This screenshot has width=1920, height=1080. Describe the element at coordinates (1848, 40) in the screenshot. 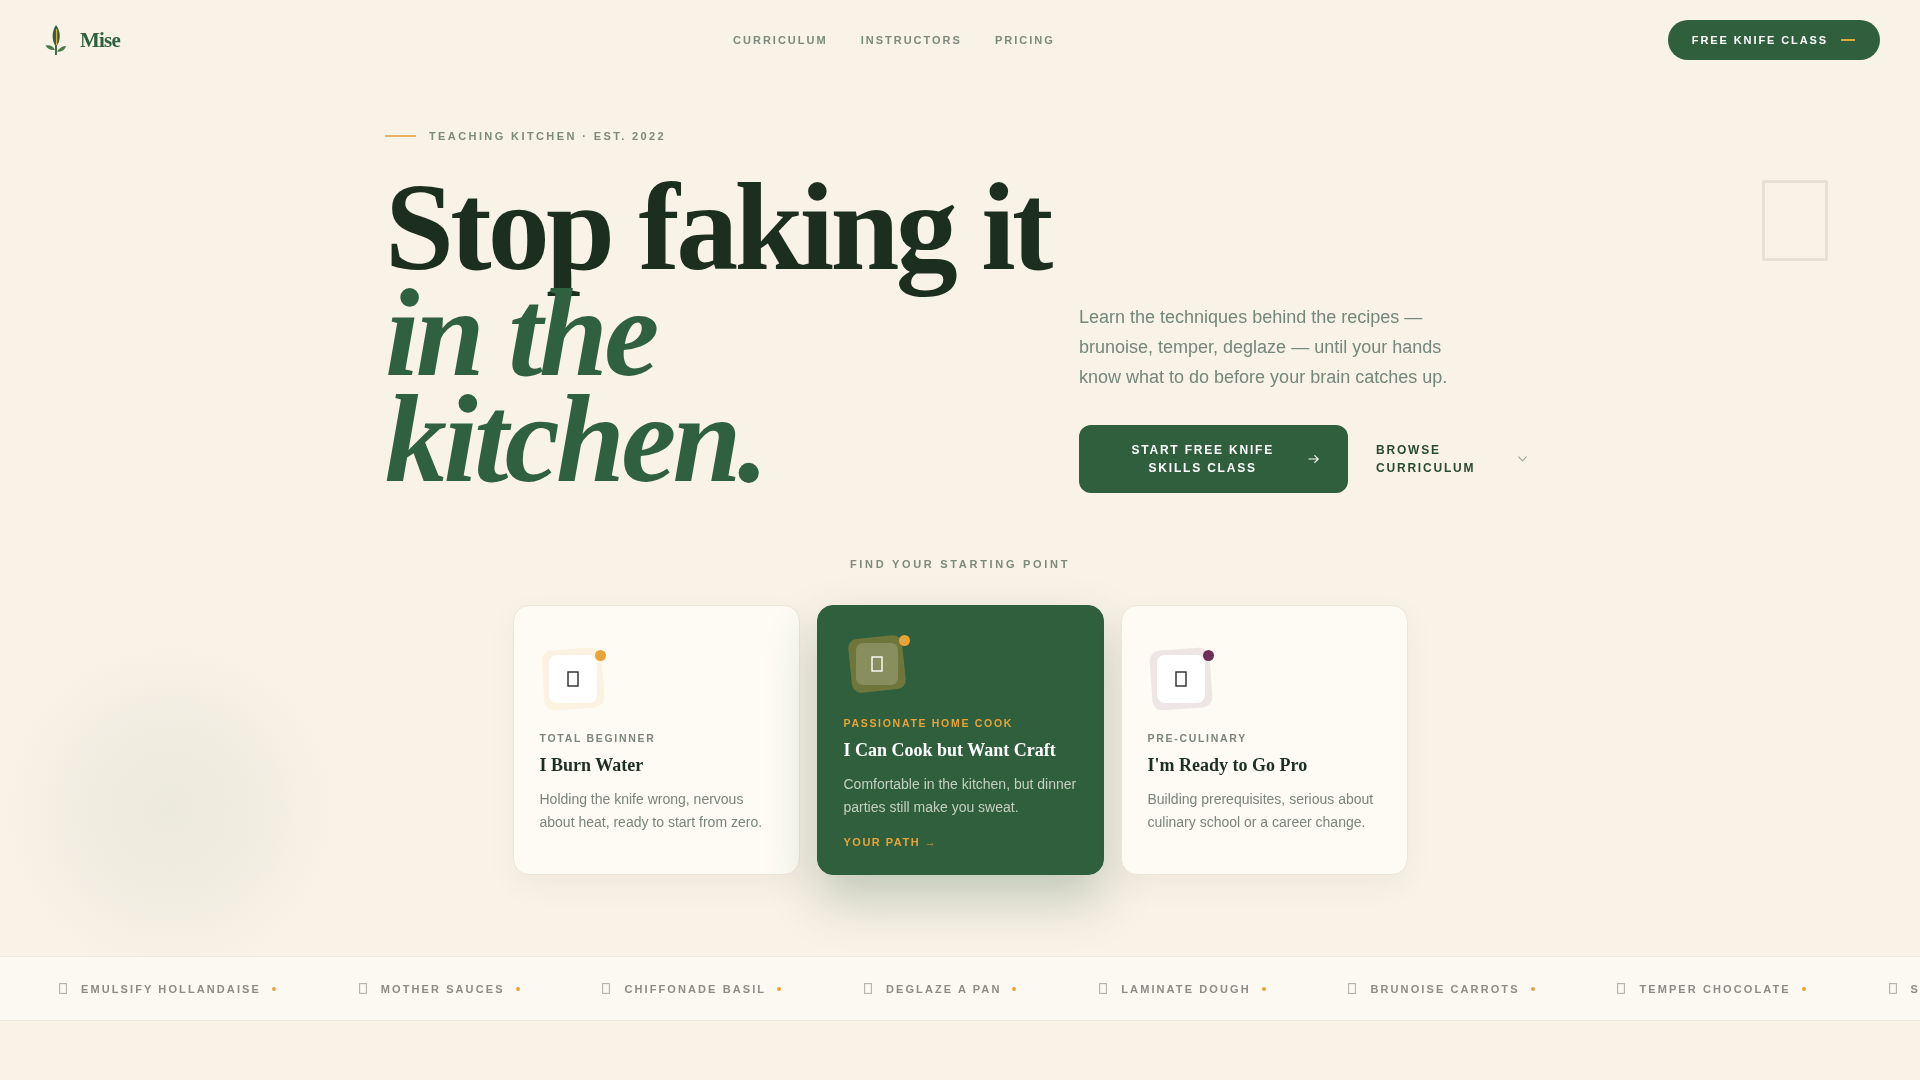

I see `dash-icon` at that location.